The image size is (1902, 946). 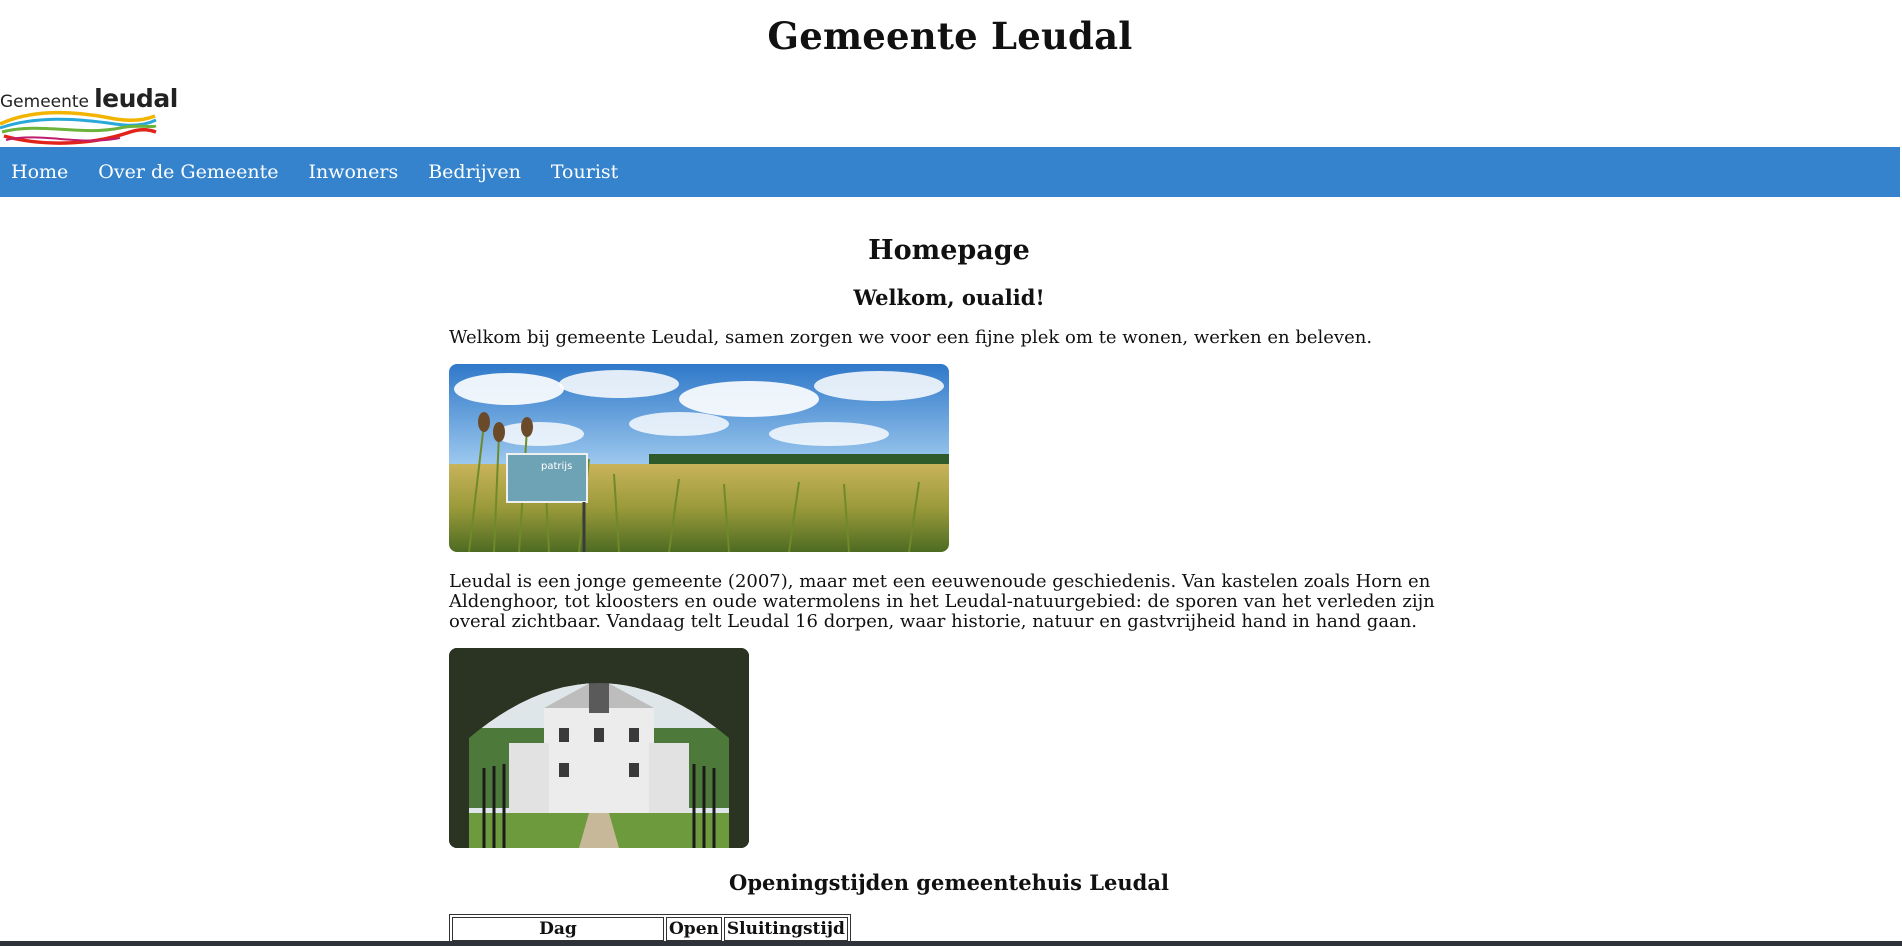 I want to click on welcome-heading: Welkom, oualid!, so click(x=949, y=297).